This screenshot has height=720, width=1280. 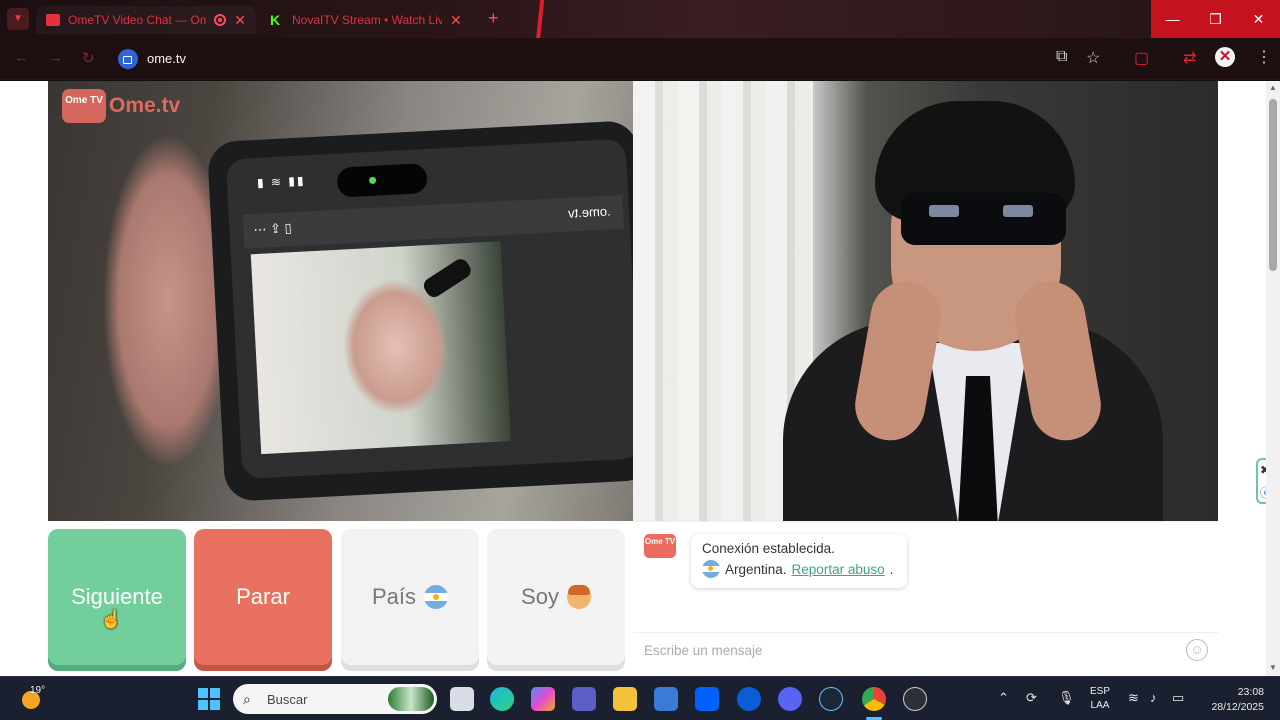 I want to click on ometv-tv-icon: Ome TV, so click(x=84, y=106).